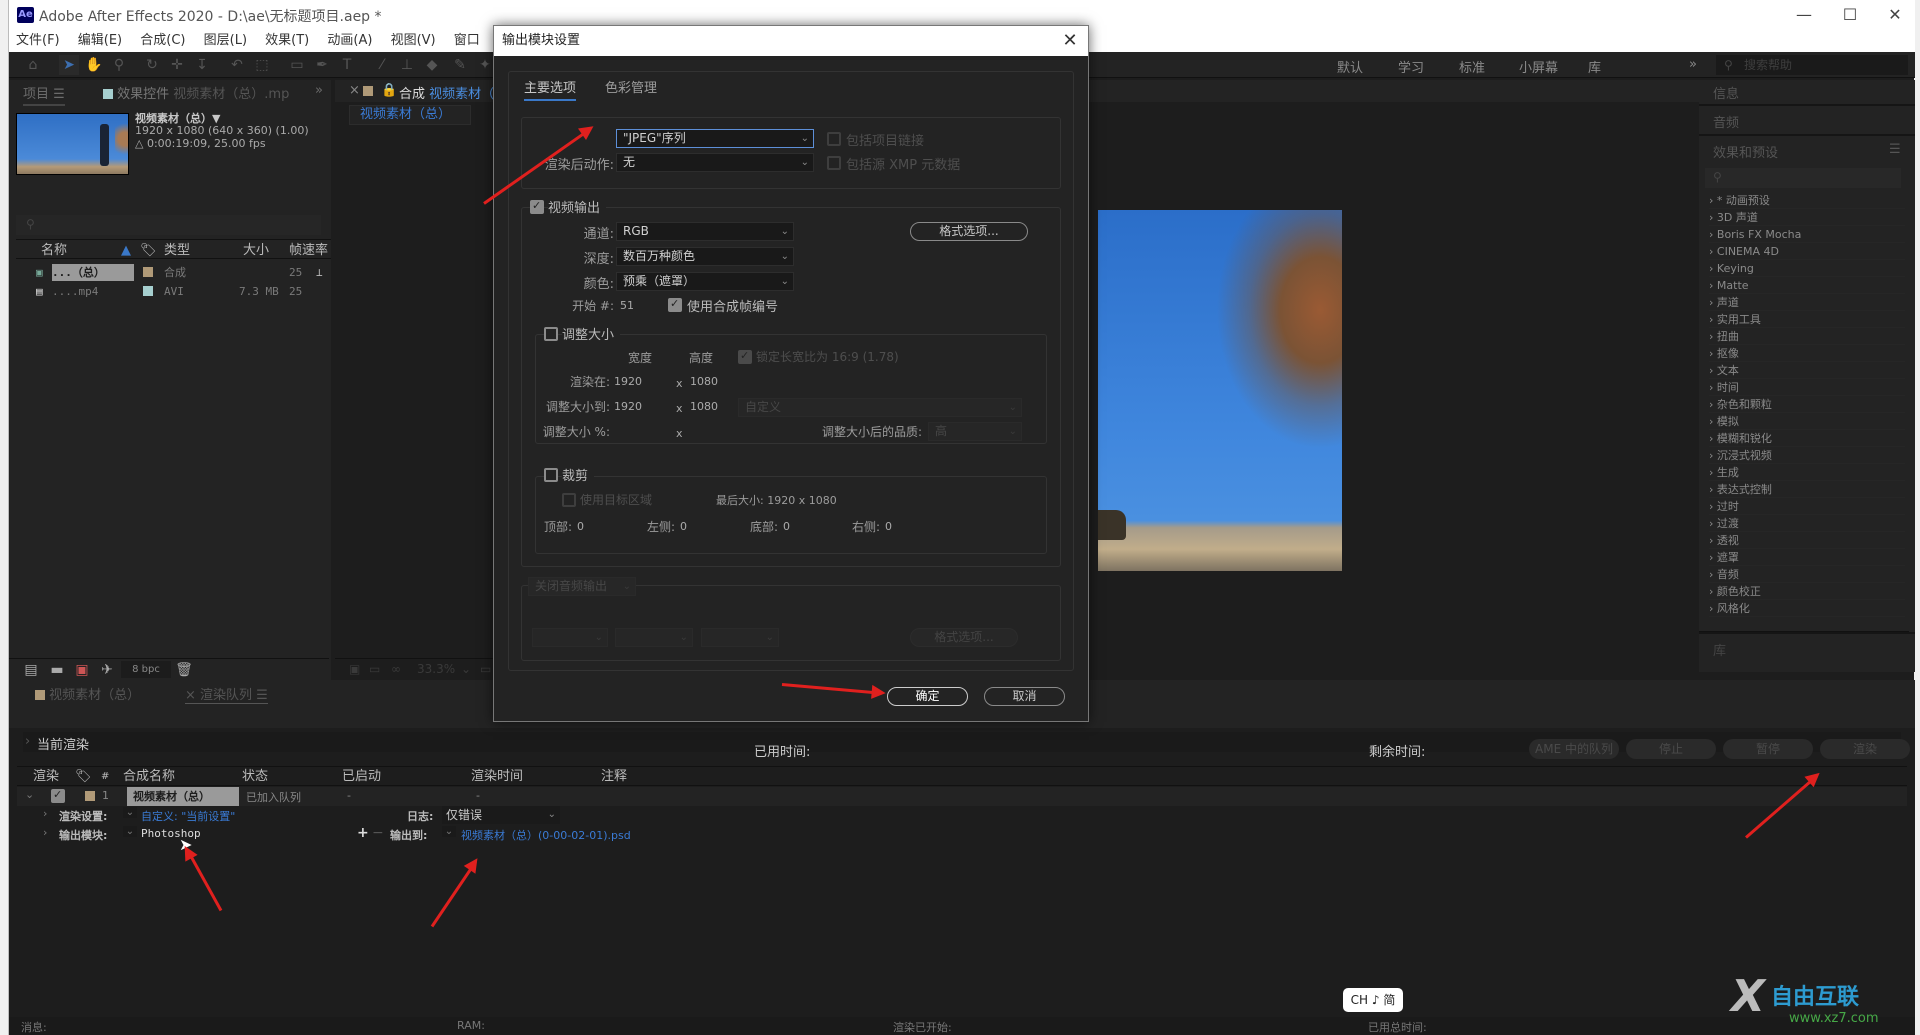 The height and width of the screenshot is (1035, 1920). I want to click on info-panel-header: 信息, so click(1726, 92).